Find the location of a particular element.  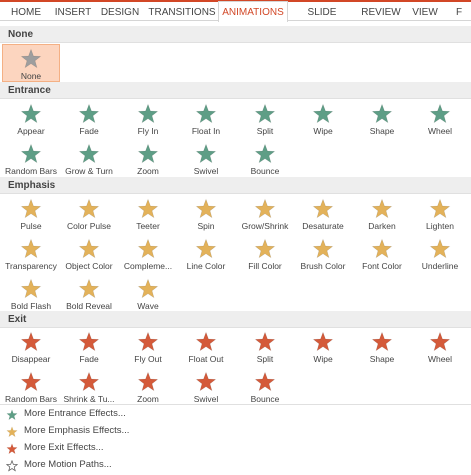

entrance-effect-label: Random Bars is located at coordinates (31, 171).